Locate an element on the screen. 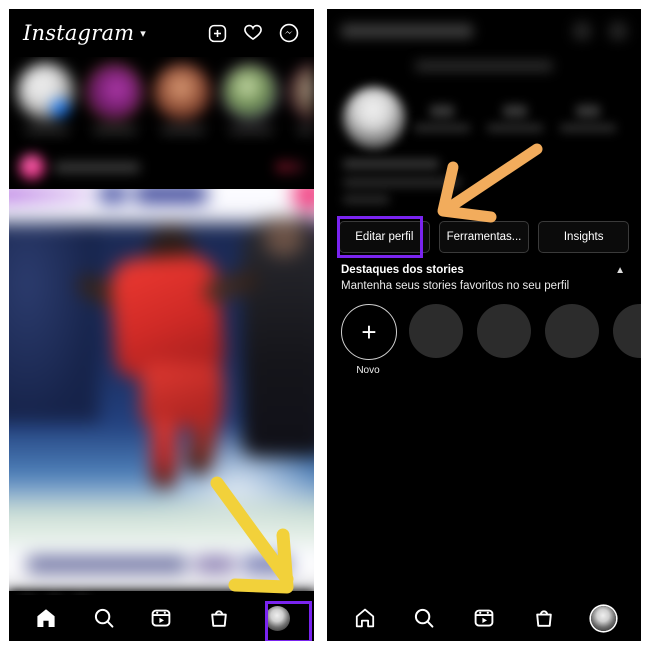 This screenshot has height=650, width=650. story-highlights-title: Destaques dos stories is located at coordinates (402, 270).